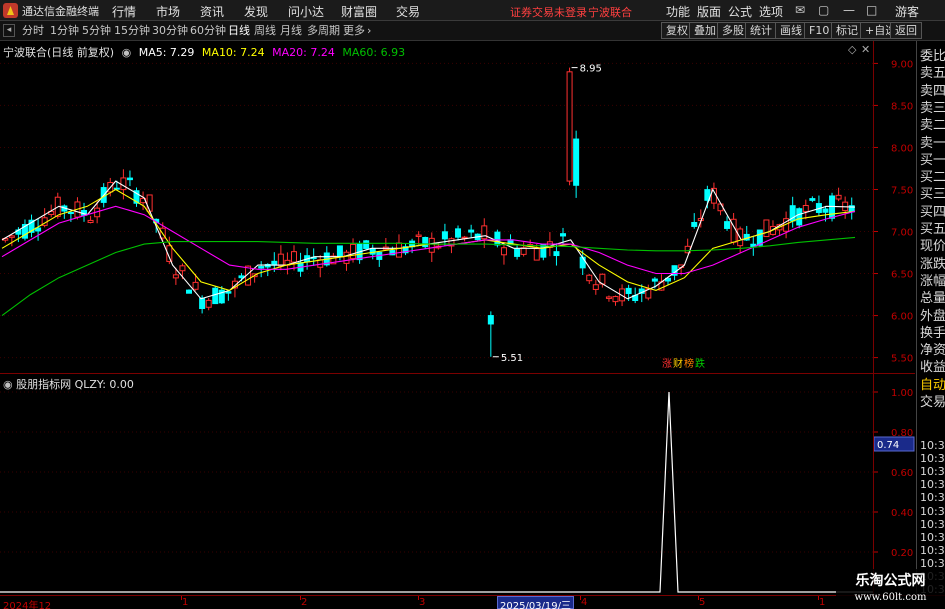 This screenshot has height=609, width=945. What do you see at coordinates (761, 30) in the screenshot?
I see `stats-button: 统计` at bounding box center [761, 30].